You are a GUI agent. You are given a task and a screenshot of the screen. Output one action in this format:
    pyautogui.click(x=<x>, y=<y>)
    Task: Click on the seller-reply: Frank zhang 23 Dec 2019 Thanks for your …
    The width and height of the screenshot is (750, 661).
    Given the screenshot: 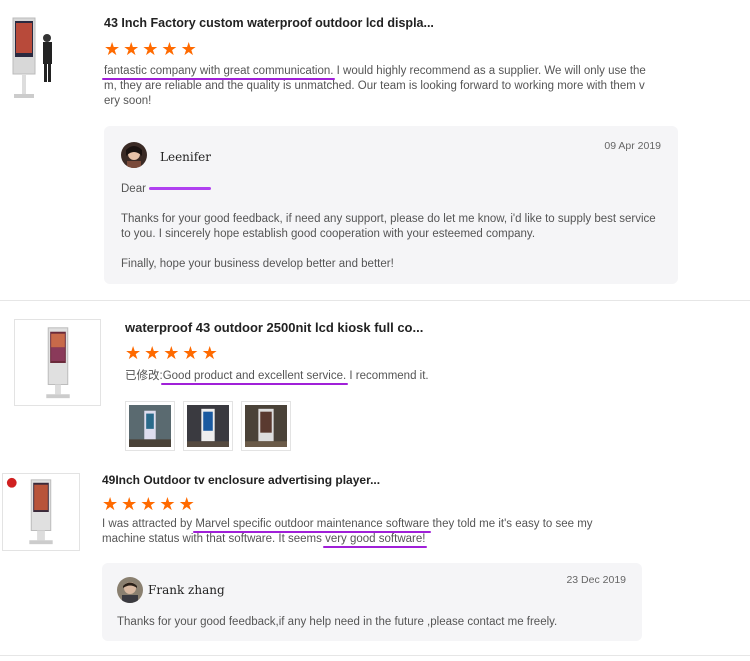 What is the action you would take?
    pyautogui.click(x=372, y=602)
    